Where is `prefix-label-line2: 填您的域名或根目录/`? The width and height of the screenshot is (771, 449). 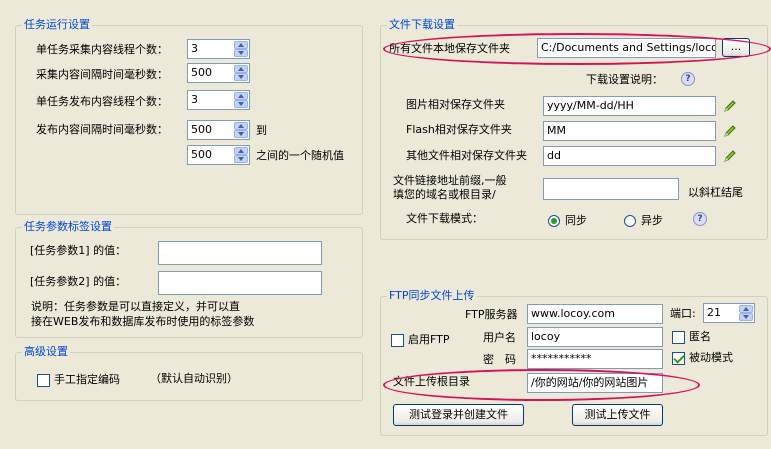 prefix-label-line2: 填您的域名或根目录/ is located at coordinates (444, 194).